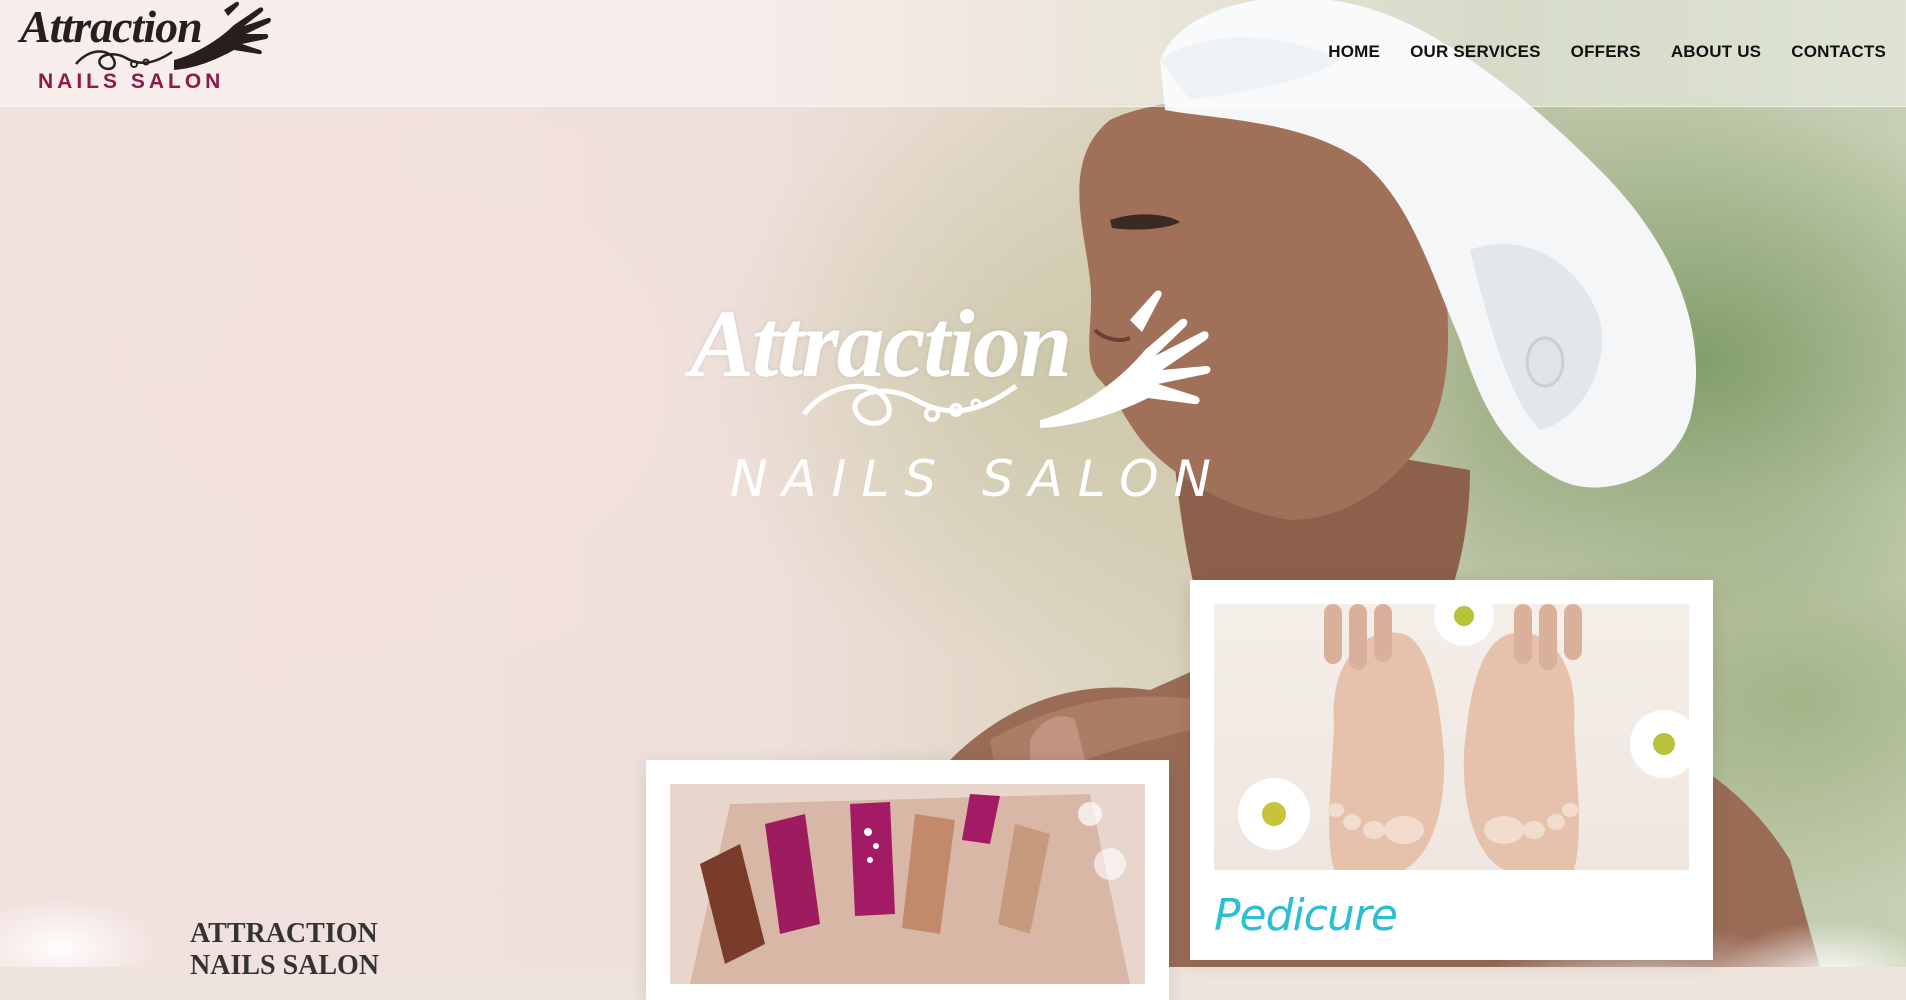 The image size is (1906, 1000). What do you see at coordinates (1716, 52) in the screenshot?
I see `nav-about-us: ABOUT US` at bounding box center [1716, 52].